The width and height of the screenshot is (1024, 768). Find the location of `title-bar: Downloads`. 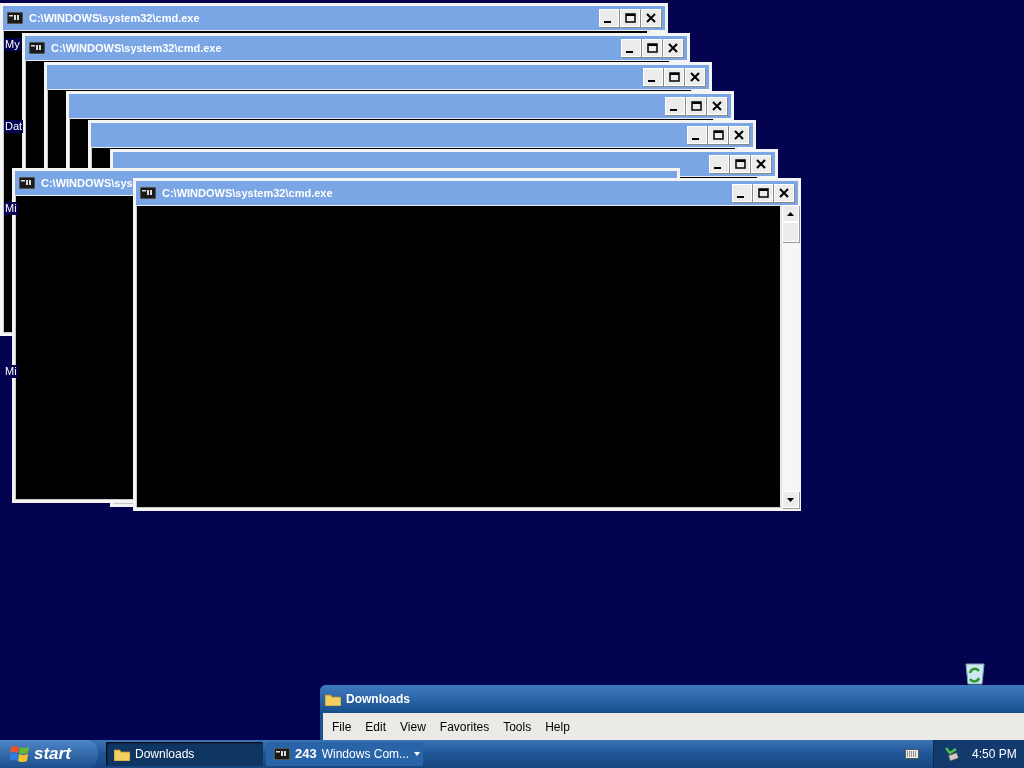

title-bar: Downloads is located at coordinates (672, 699).